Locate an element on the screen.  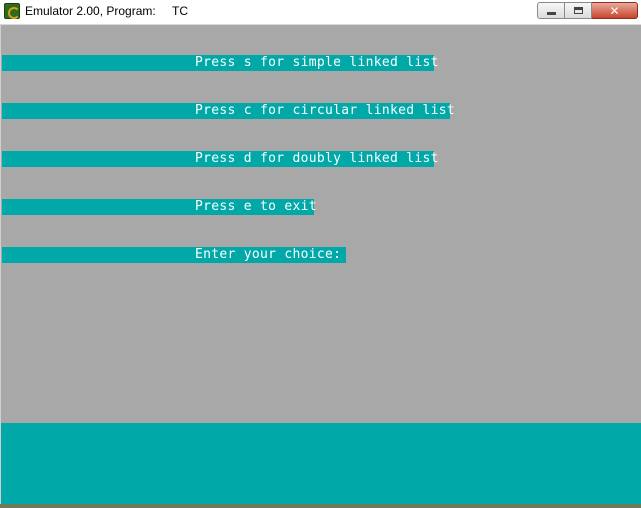
maximize-icon is located at coordinates (578, 10).